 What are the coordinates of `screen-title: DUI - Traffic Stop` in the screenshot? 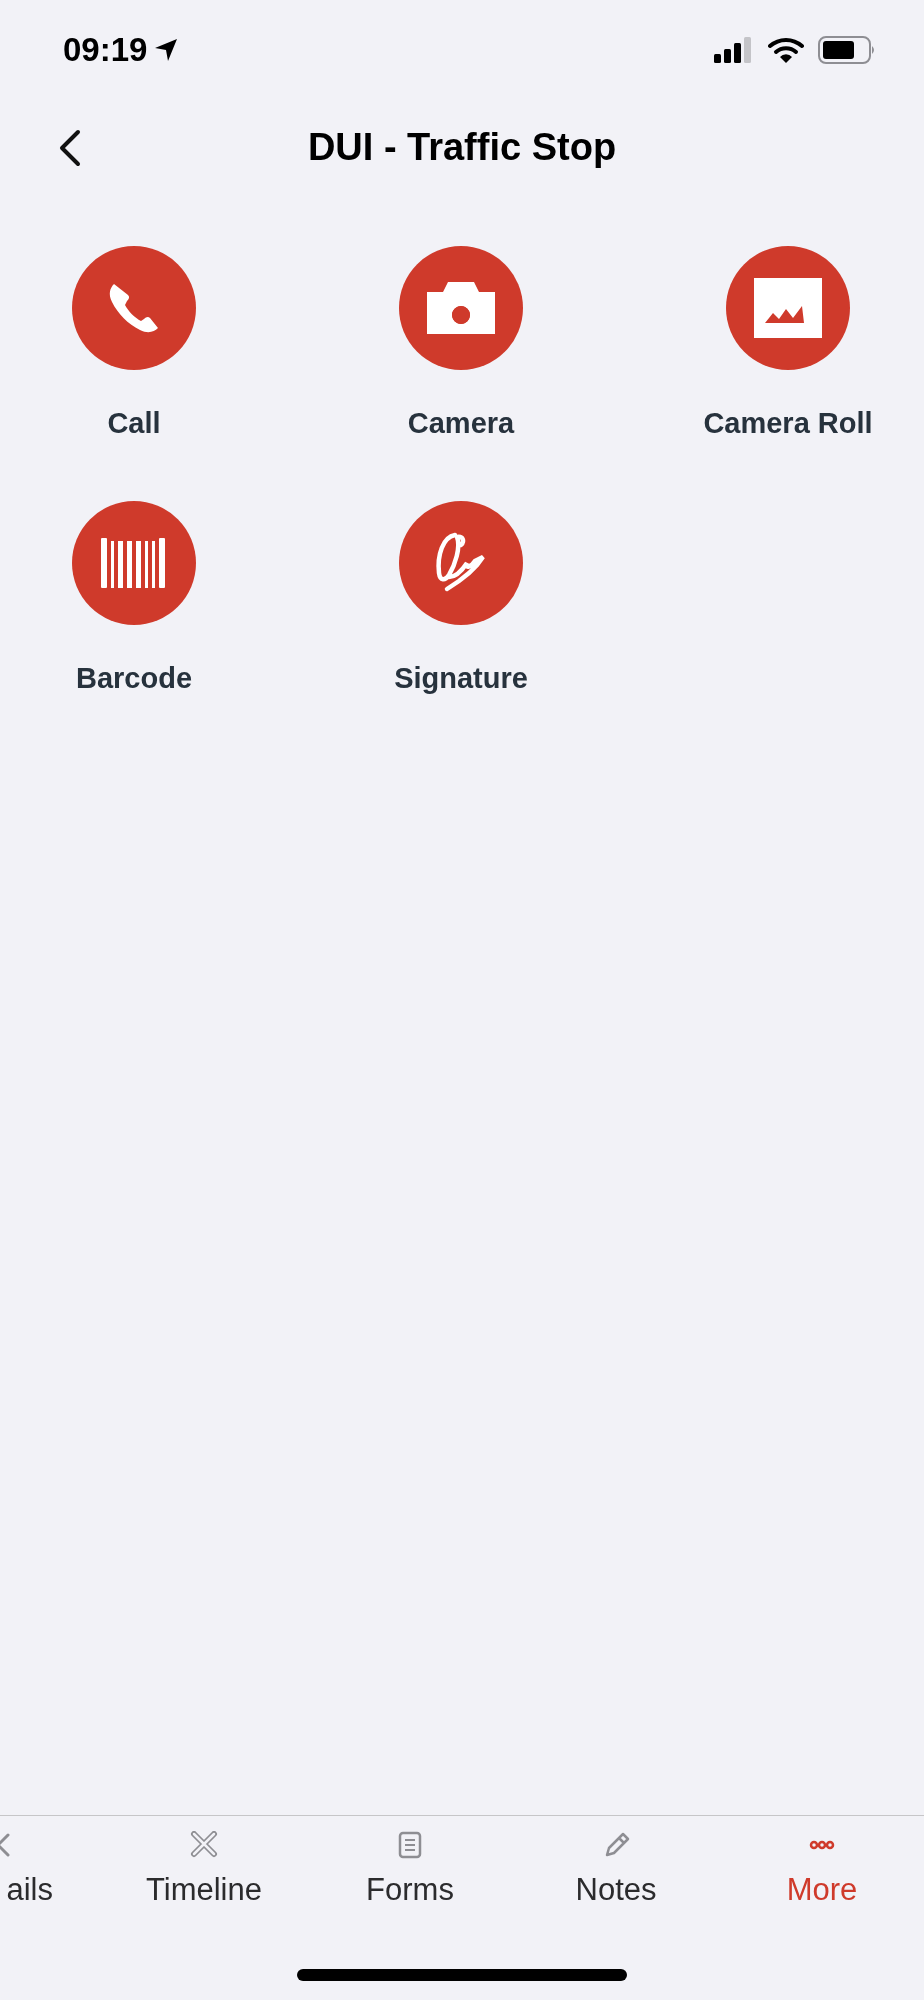 It's located at (462, 147).